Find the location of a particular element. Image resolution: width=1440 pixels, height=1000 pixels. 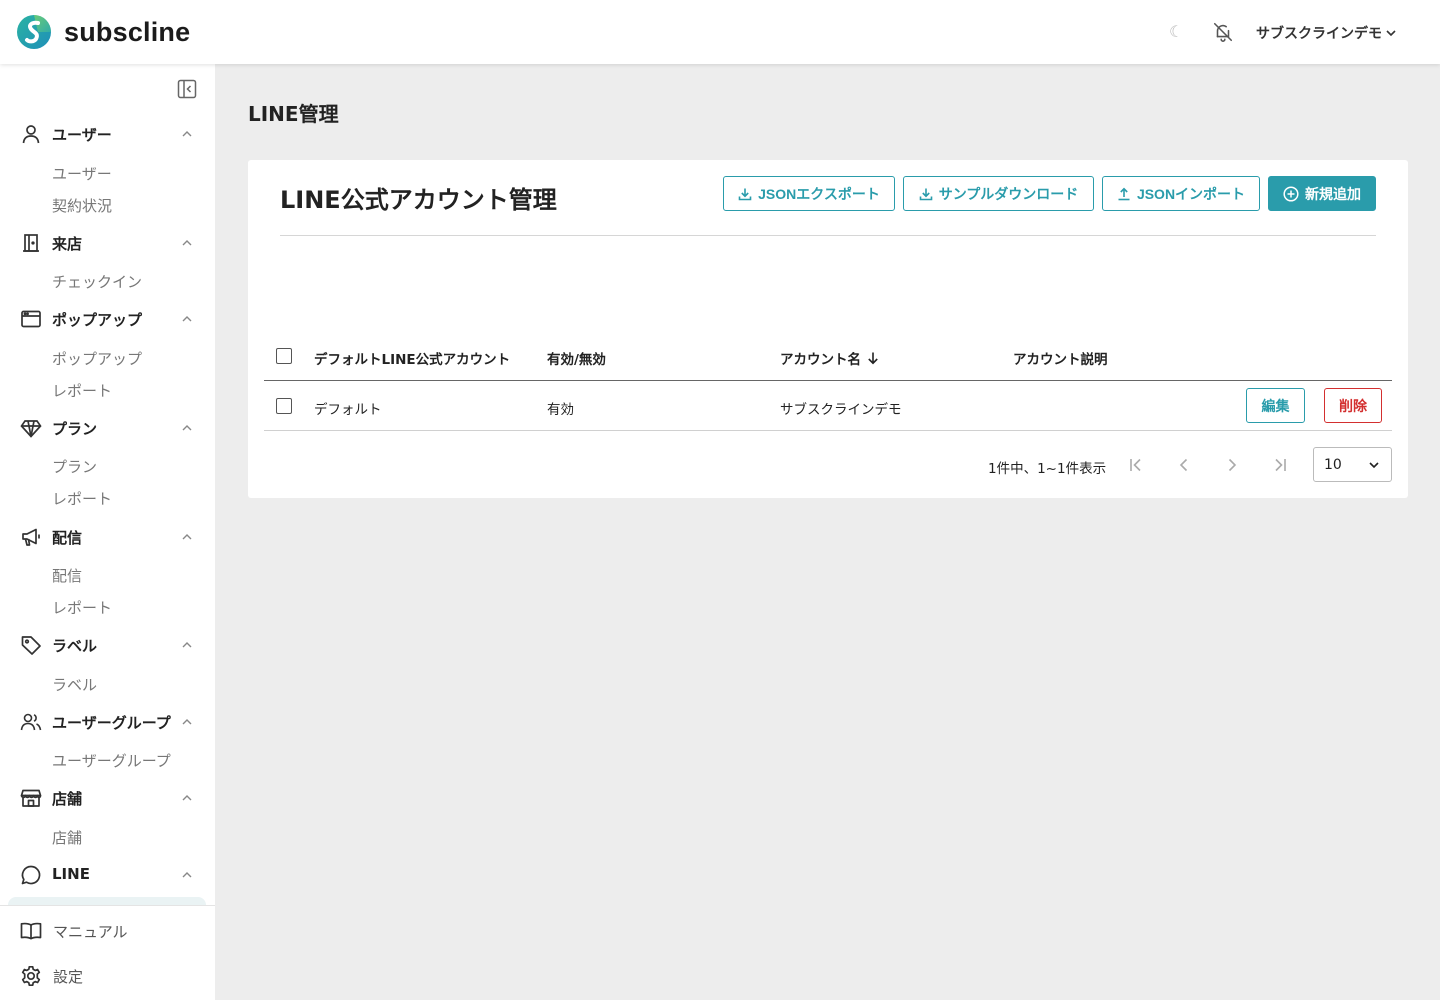

sidebar-group-line: LINE is located at coordinates (107, 875).